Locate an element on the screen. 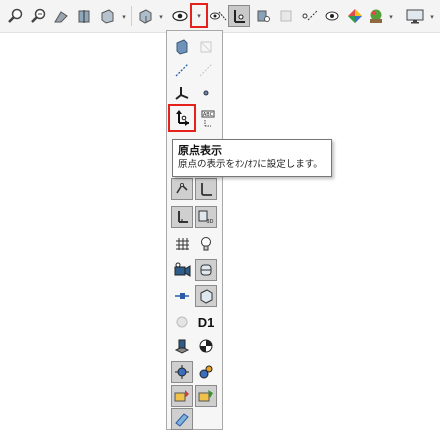 The width and height of the screenshot is (440, 433). d1-label: D1 is located at coordinates (206, 322).